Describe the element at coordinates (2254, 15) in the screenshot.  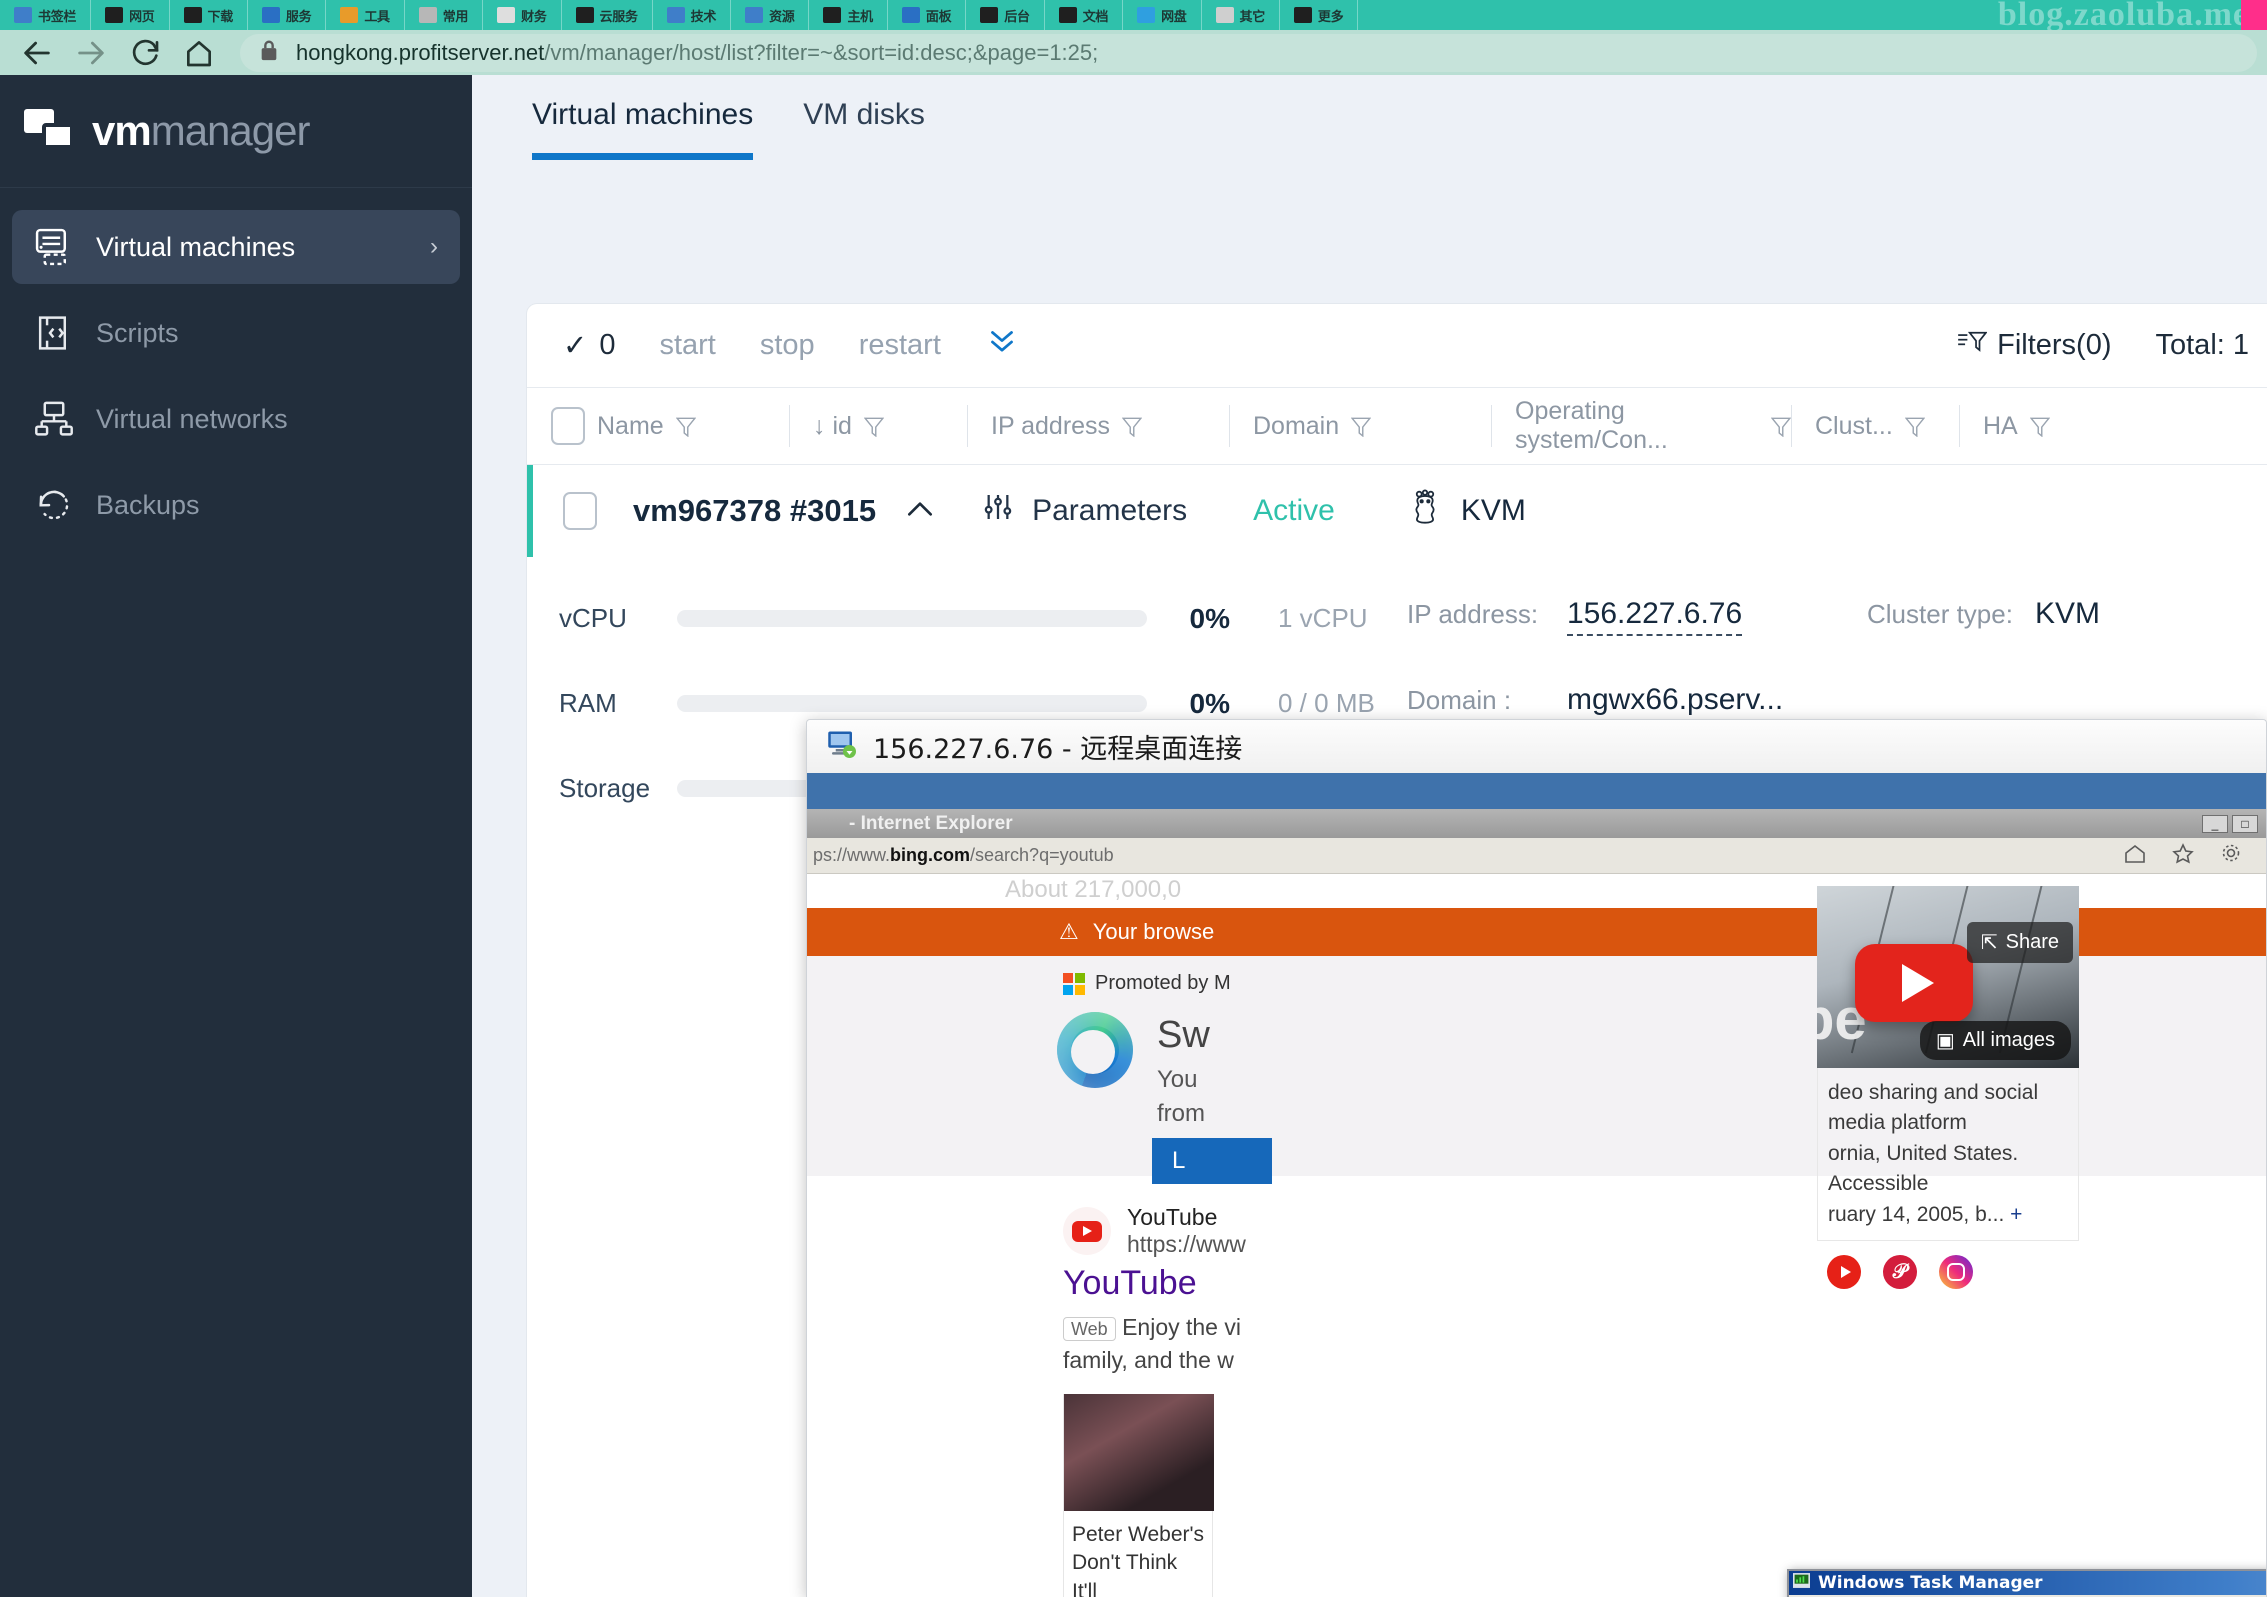
I see `bookmark-overflow-marker` at that location.